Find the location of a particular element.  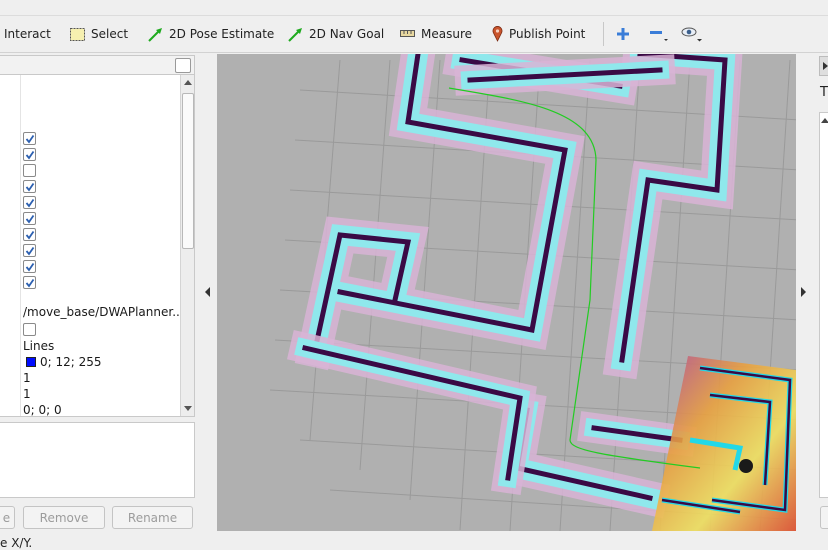

remove-tool-button is located at coordinates (659, 34).